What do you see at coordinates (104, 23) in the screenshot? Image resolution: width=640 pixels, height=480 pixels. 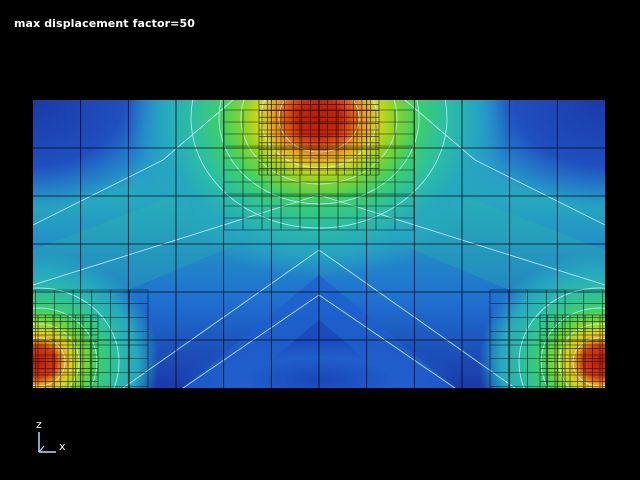 I see `displacement-factor-label: max displacement factor=50` at bounding box center [104, 23].